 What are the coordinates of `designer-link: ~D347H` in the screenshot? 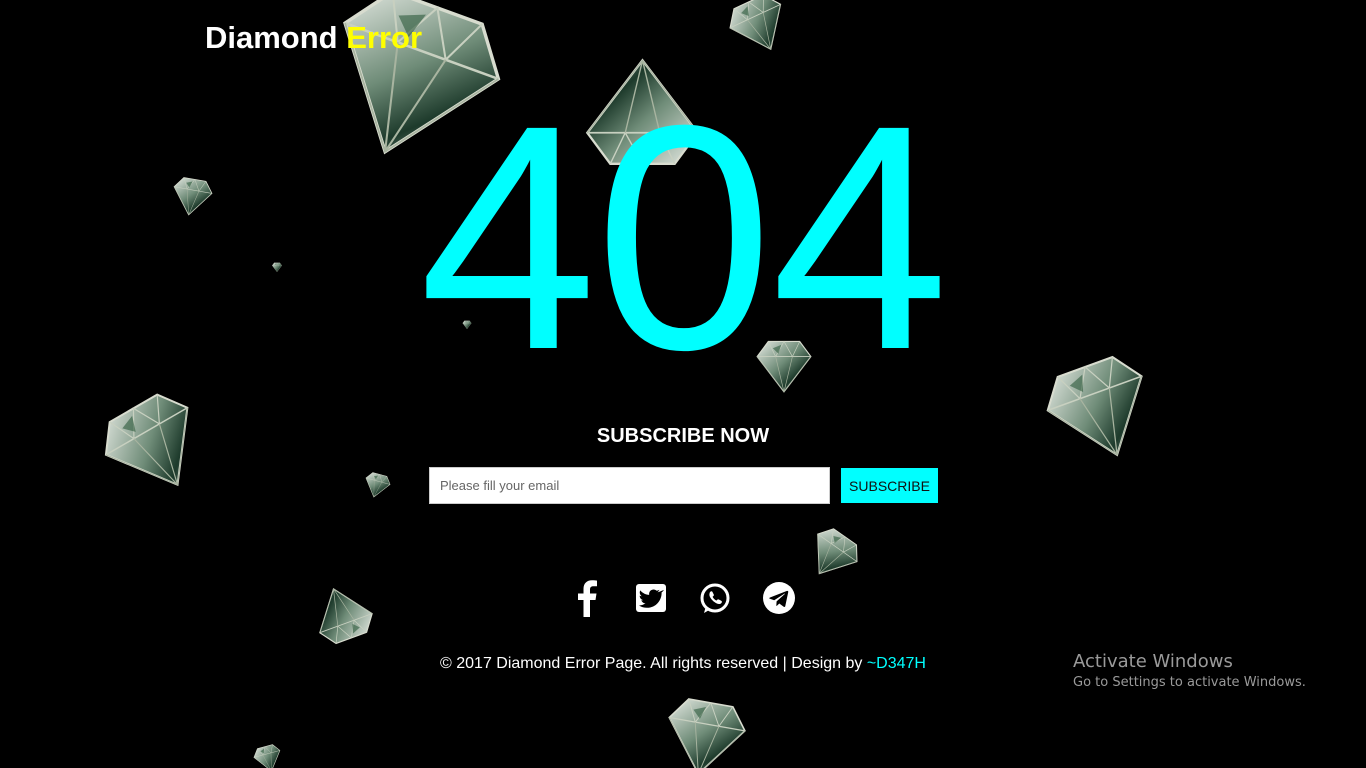 It's located at (896, 663).